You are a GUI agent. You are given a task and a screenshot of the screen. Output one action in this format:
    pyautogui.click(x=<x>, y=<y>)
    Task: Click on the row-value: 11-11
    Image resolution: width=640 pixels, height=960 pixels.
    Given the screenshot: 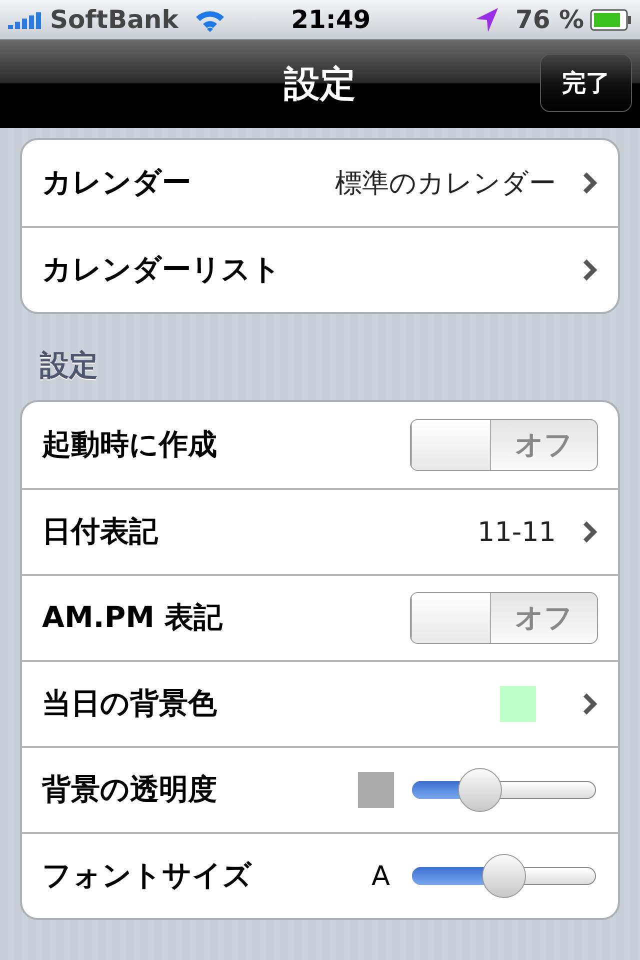 What is the action you would take?
    pyautogui.click(x=517, y=532)
    